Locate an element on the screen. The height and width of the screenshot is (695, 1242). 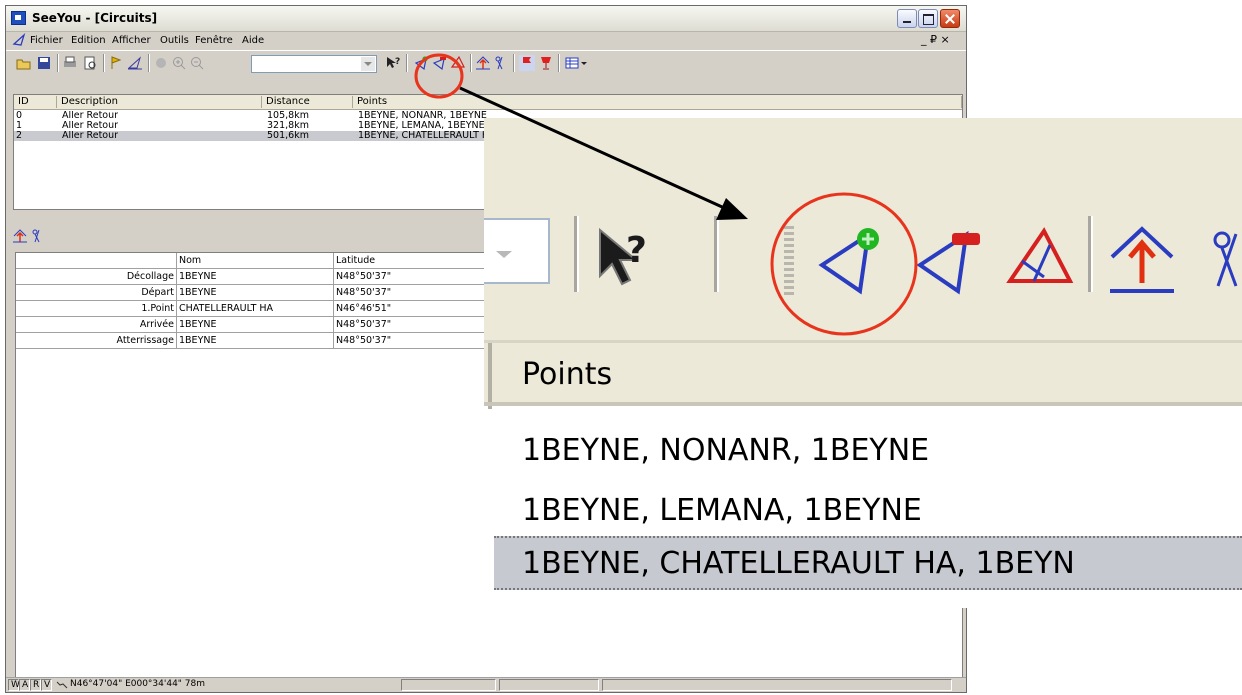
status-mode-r: R is located at coordinates (35, 685).